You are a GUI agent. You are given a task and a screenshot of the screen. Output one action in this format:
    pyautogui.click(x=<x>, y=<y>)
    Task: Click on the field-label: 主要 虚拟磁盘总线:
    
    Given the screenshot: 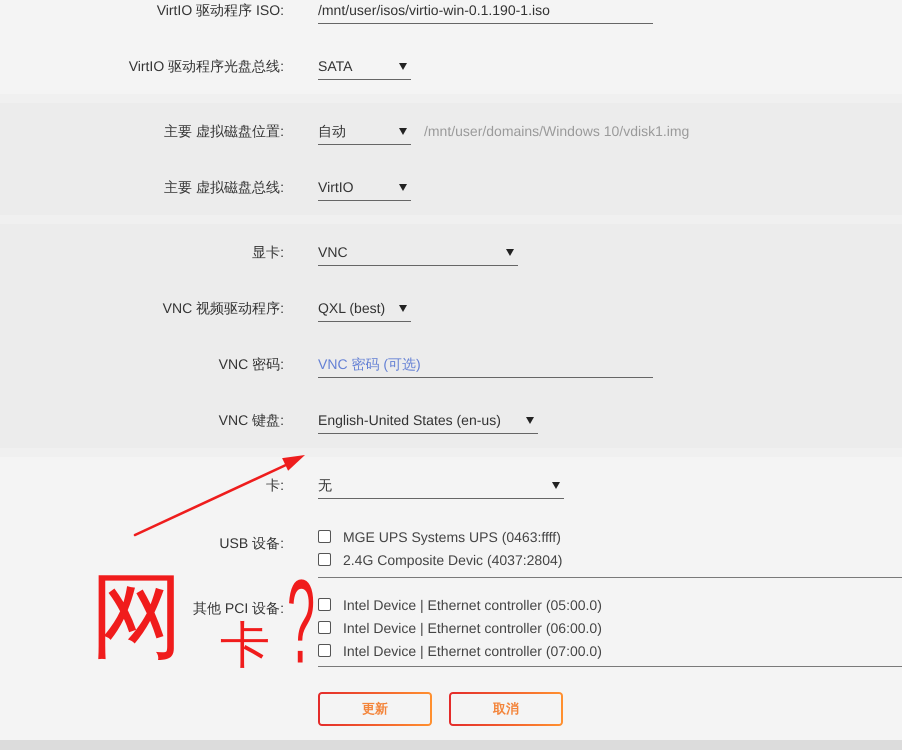 What is the action you would take?
    pyautogui.click(x=224, y=187)
    